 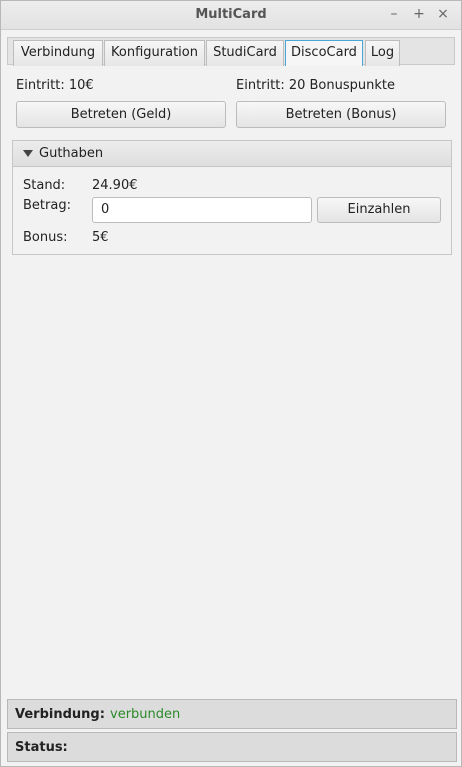 I want to click on stand-value: 24.90€, so click(x=115, y=185).